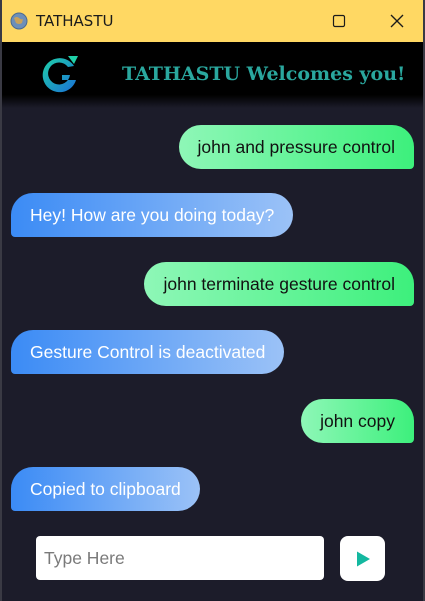 The image size is (425, 601). I want to click on bot-message: Gesture Control is deactivated, so click(148, 352).